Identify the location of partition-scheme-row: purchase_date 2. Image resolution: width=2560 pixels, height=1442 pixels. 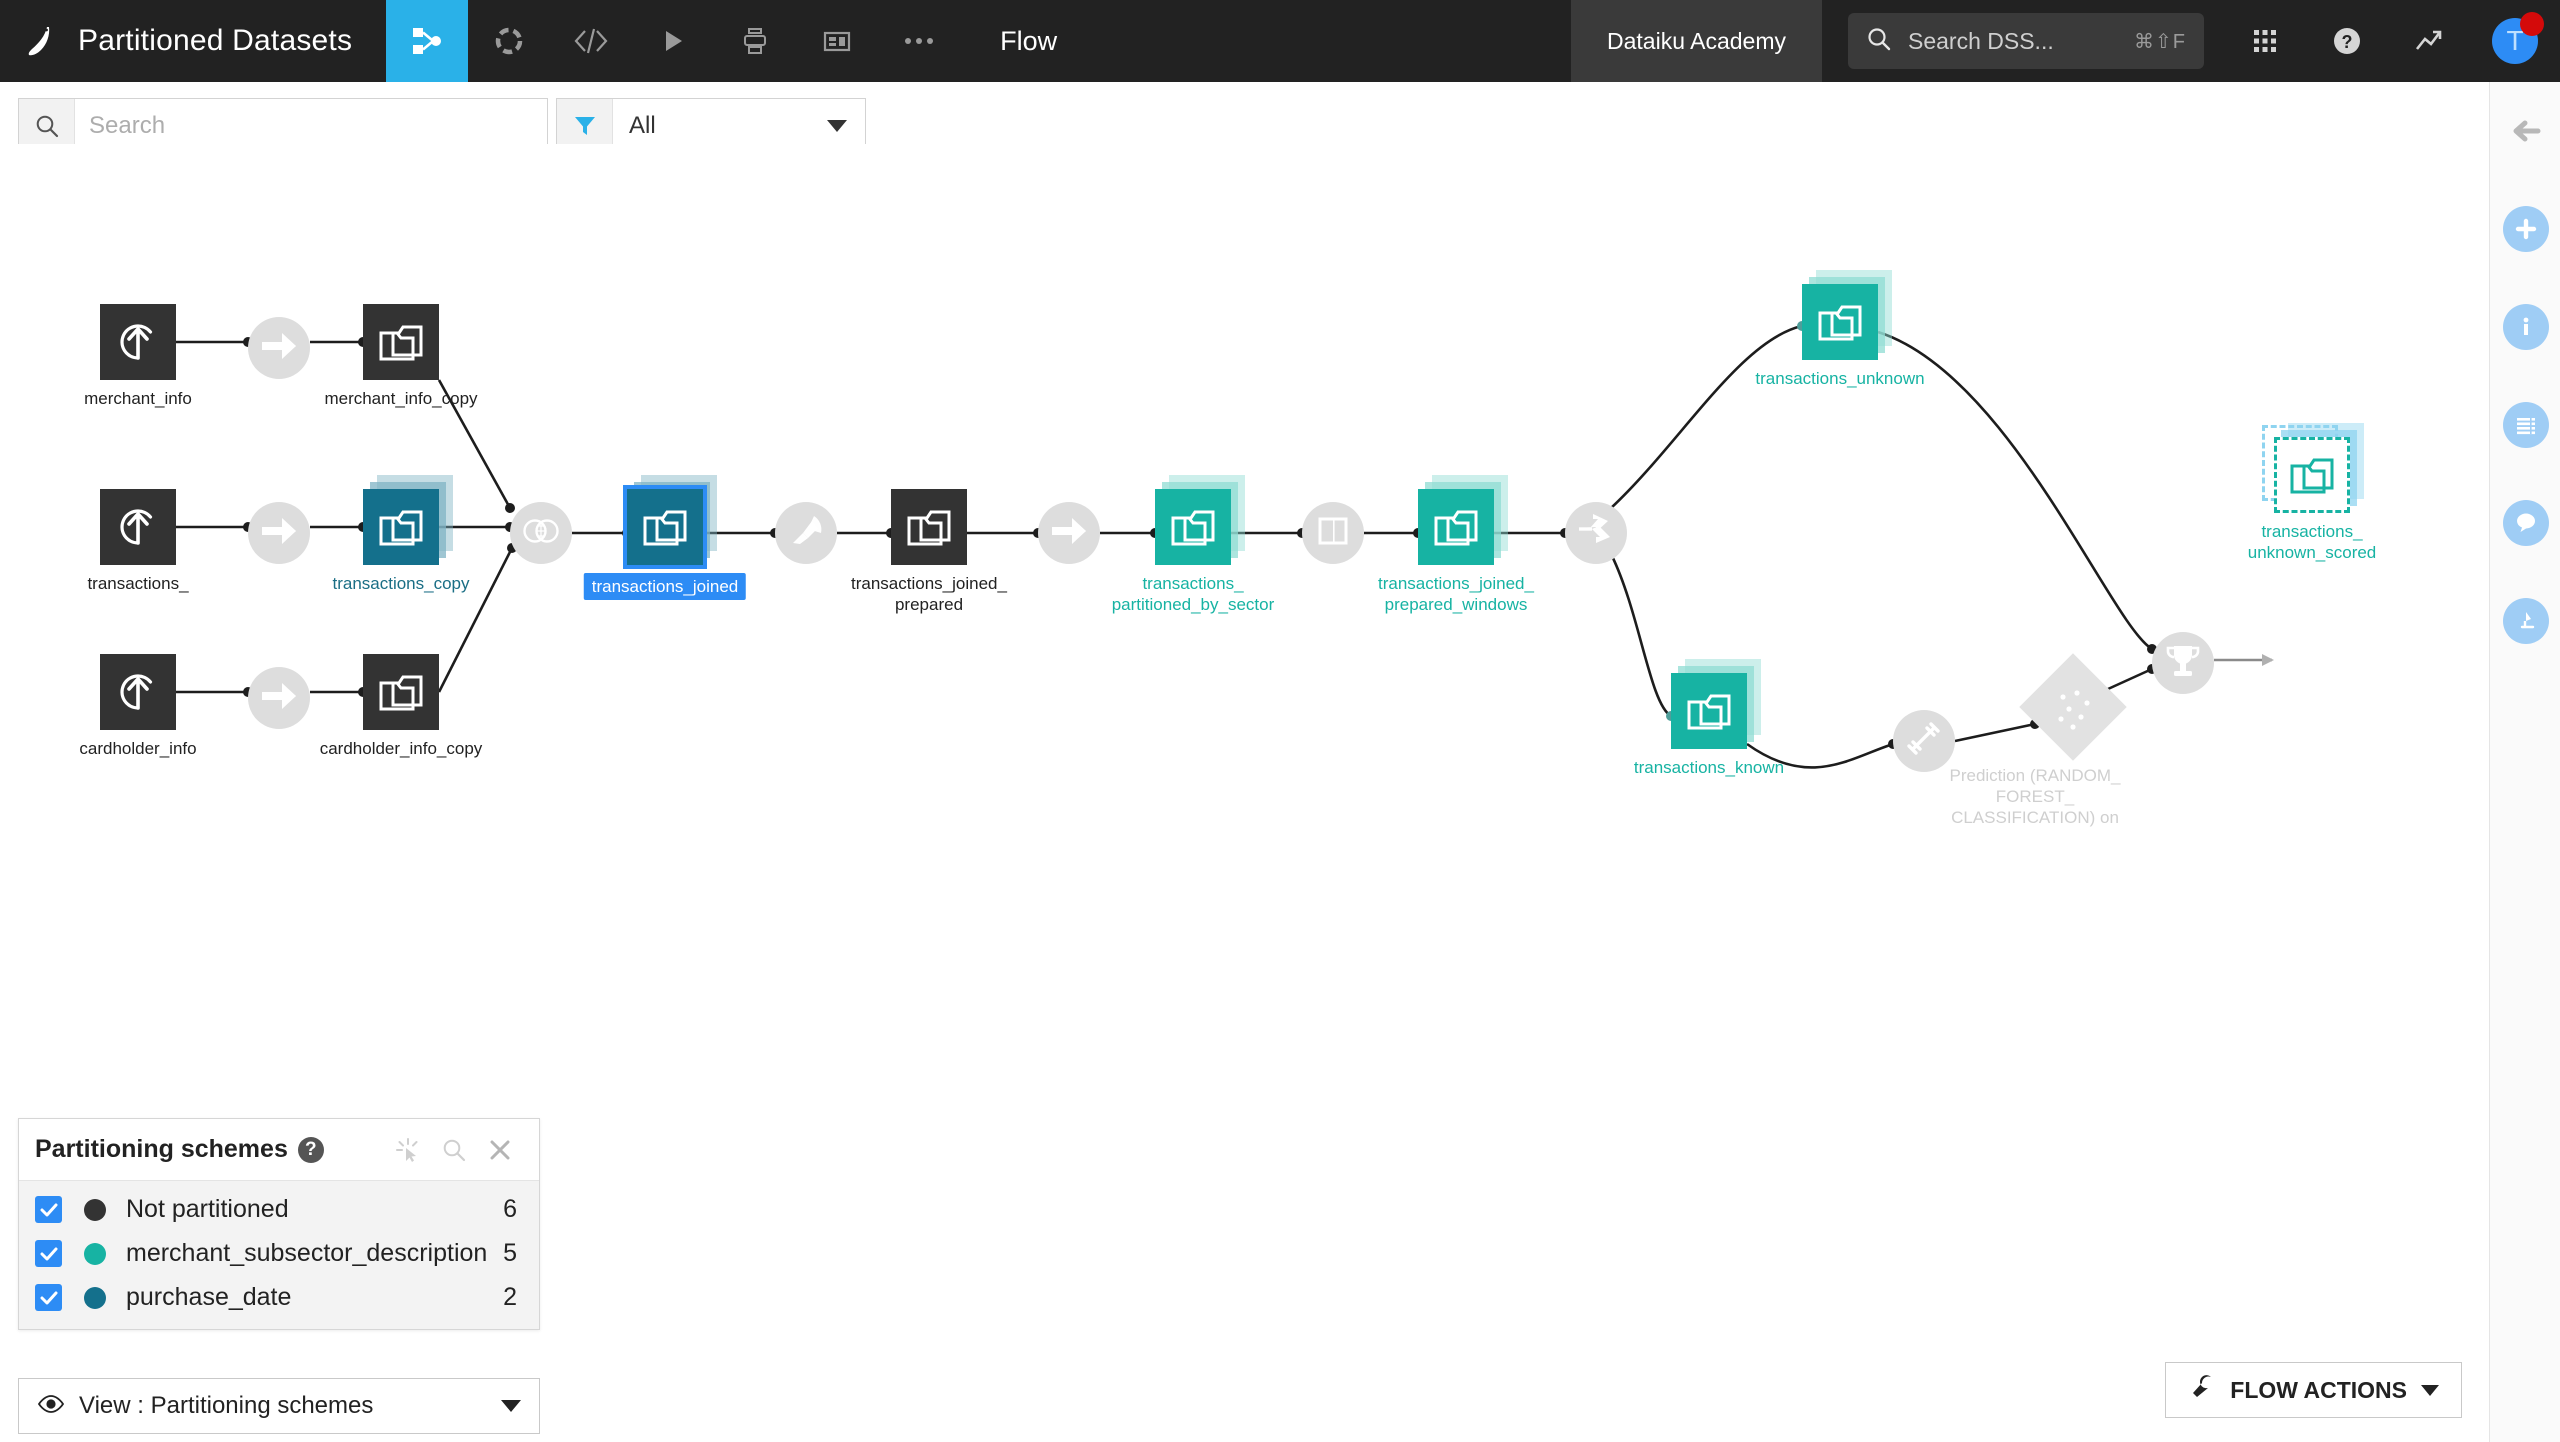
(279, 1297).